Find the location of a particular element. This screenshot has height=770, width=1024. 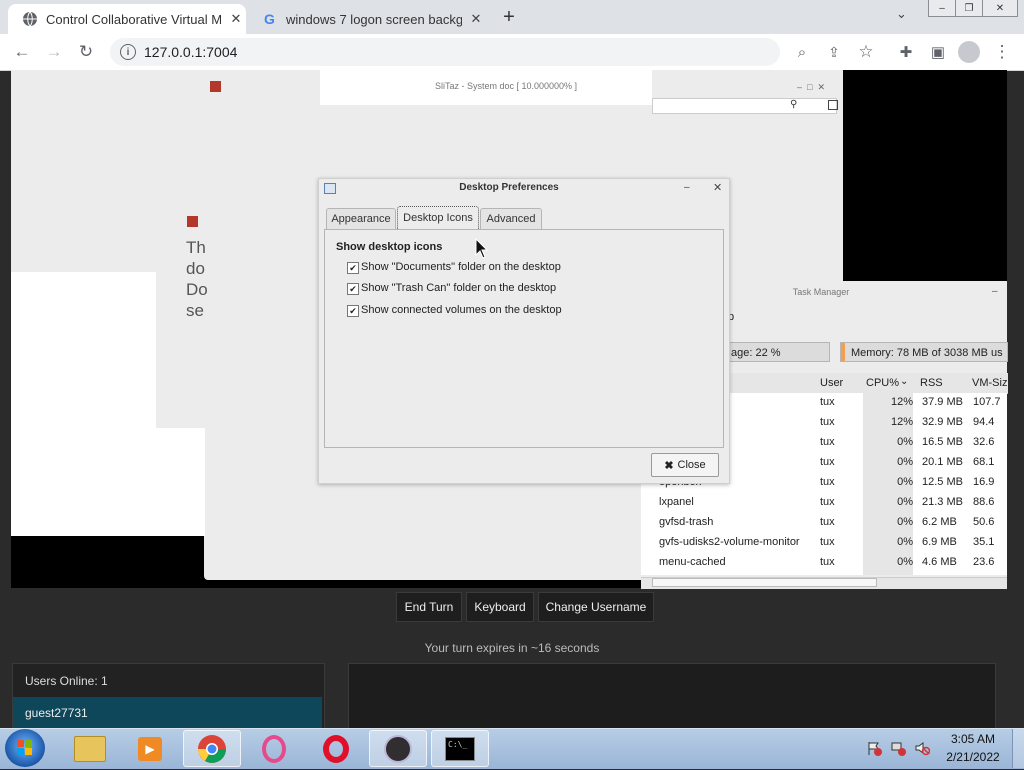

address-bar: i 127.0.0.1:7004 is located at coordinates (445, 52).